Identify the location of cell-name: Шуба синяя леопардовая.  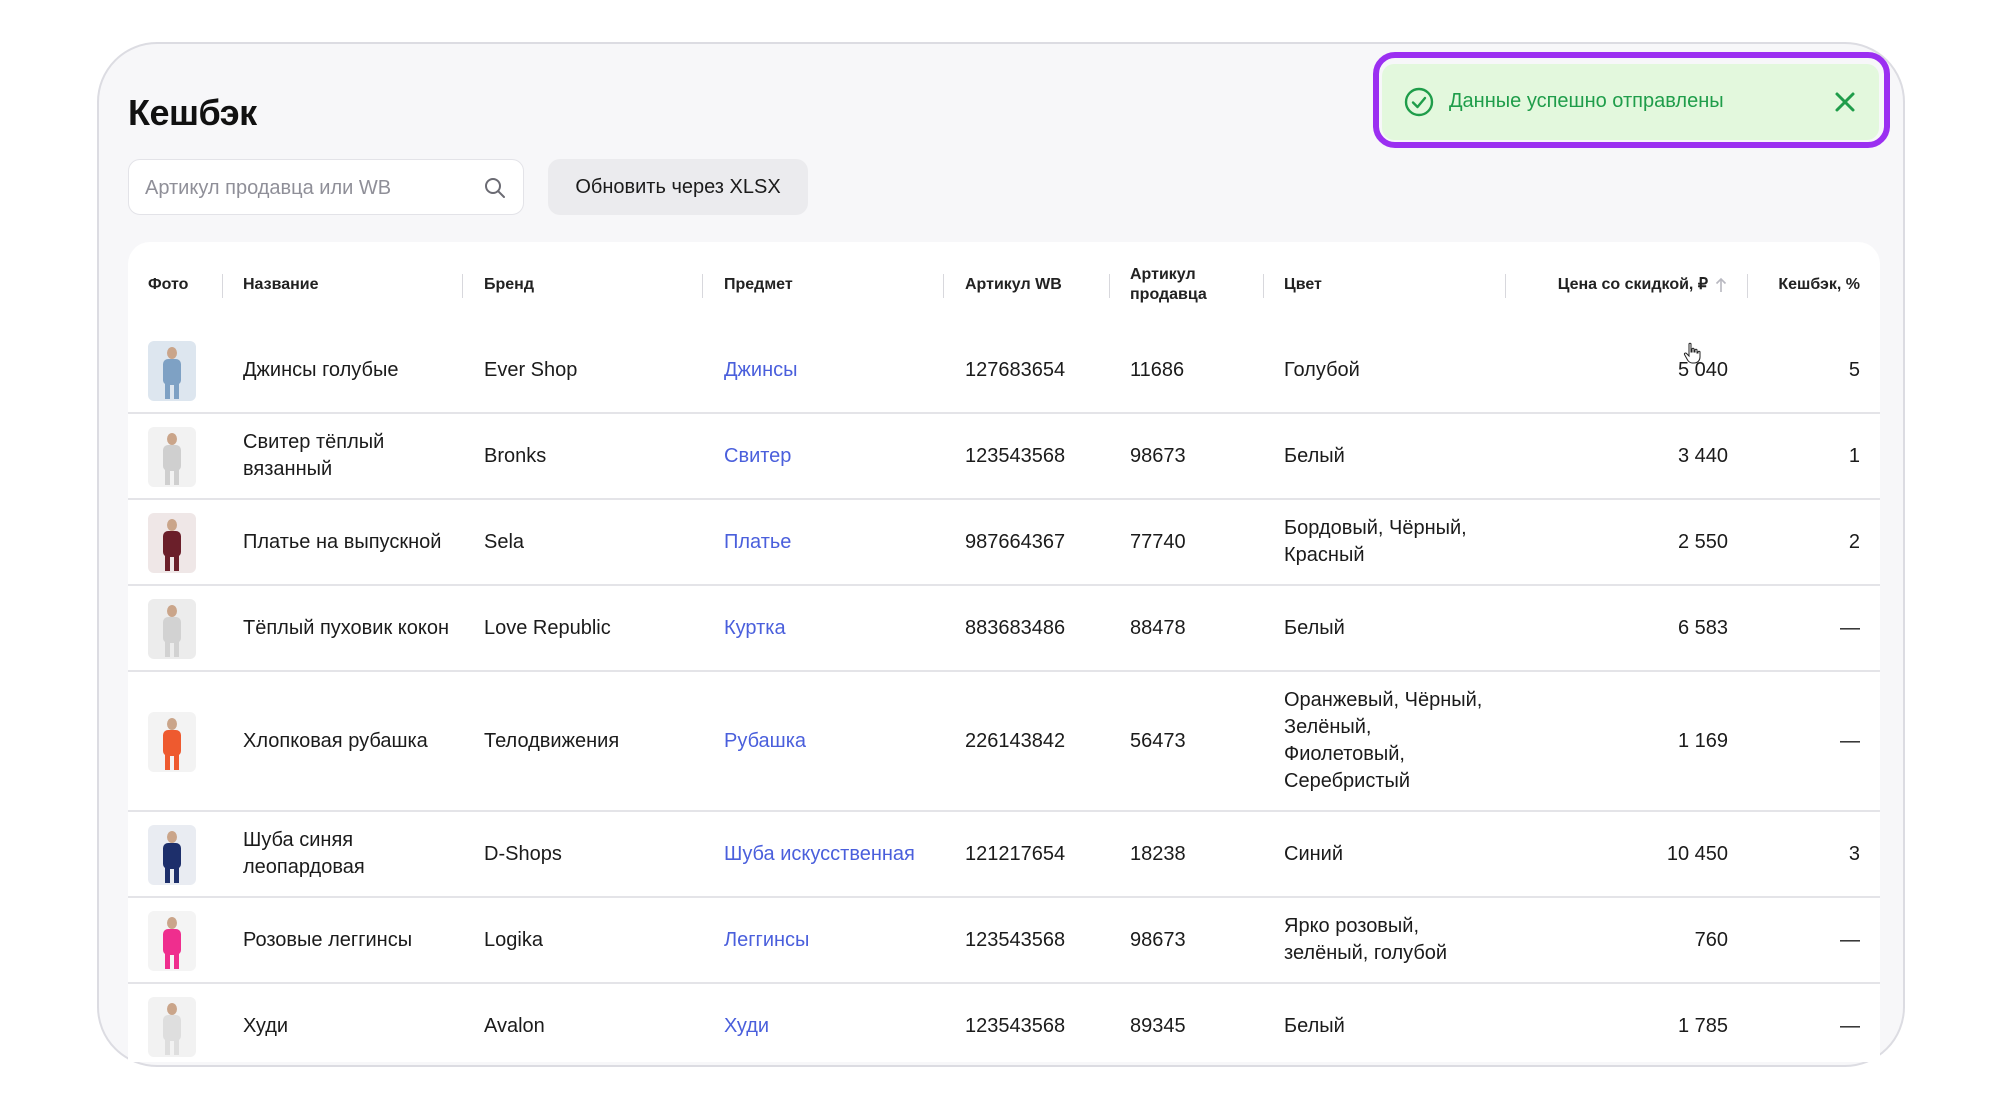
(304, 853).